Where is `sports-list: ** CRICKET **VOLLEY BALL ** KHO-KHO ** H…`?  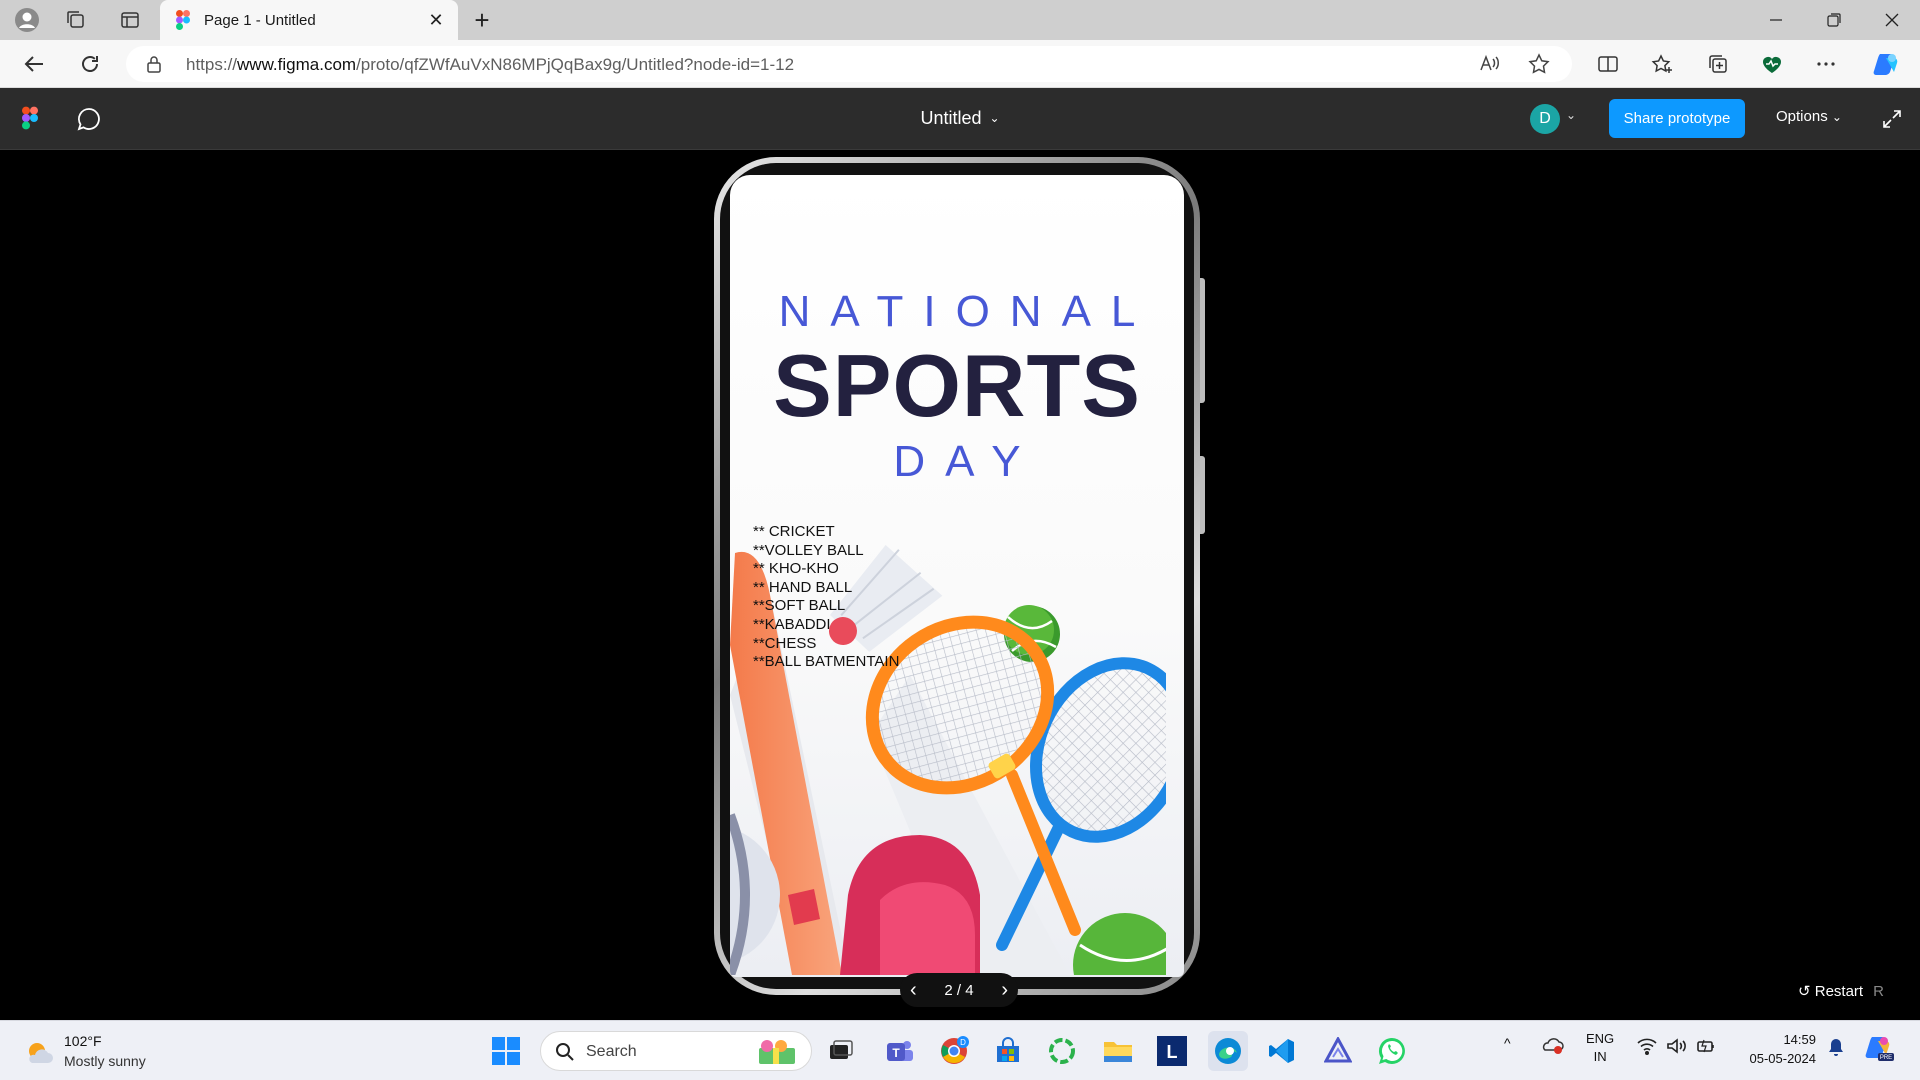 sports-list: ** CRICKET **VOLLEY BALL ** KHO-KHO ** H… is located at coordinates (826, 597).